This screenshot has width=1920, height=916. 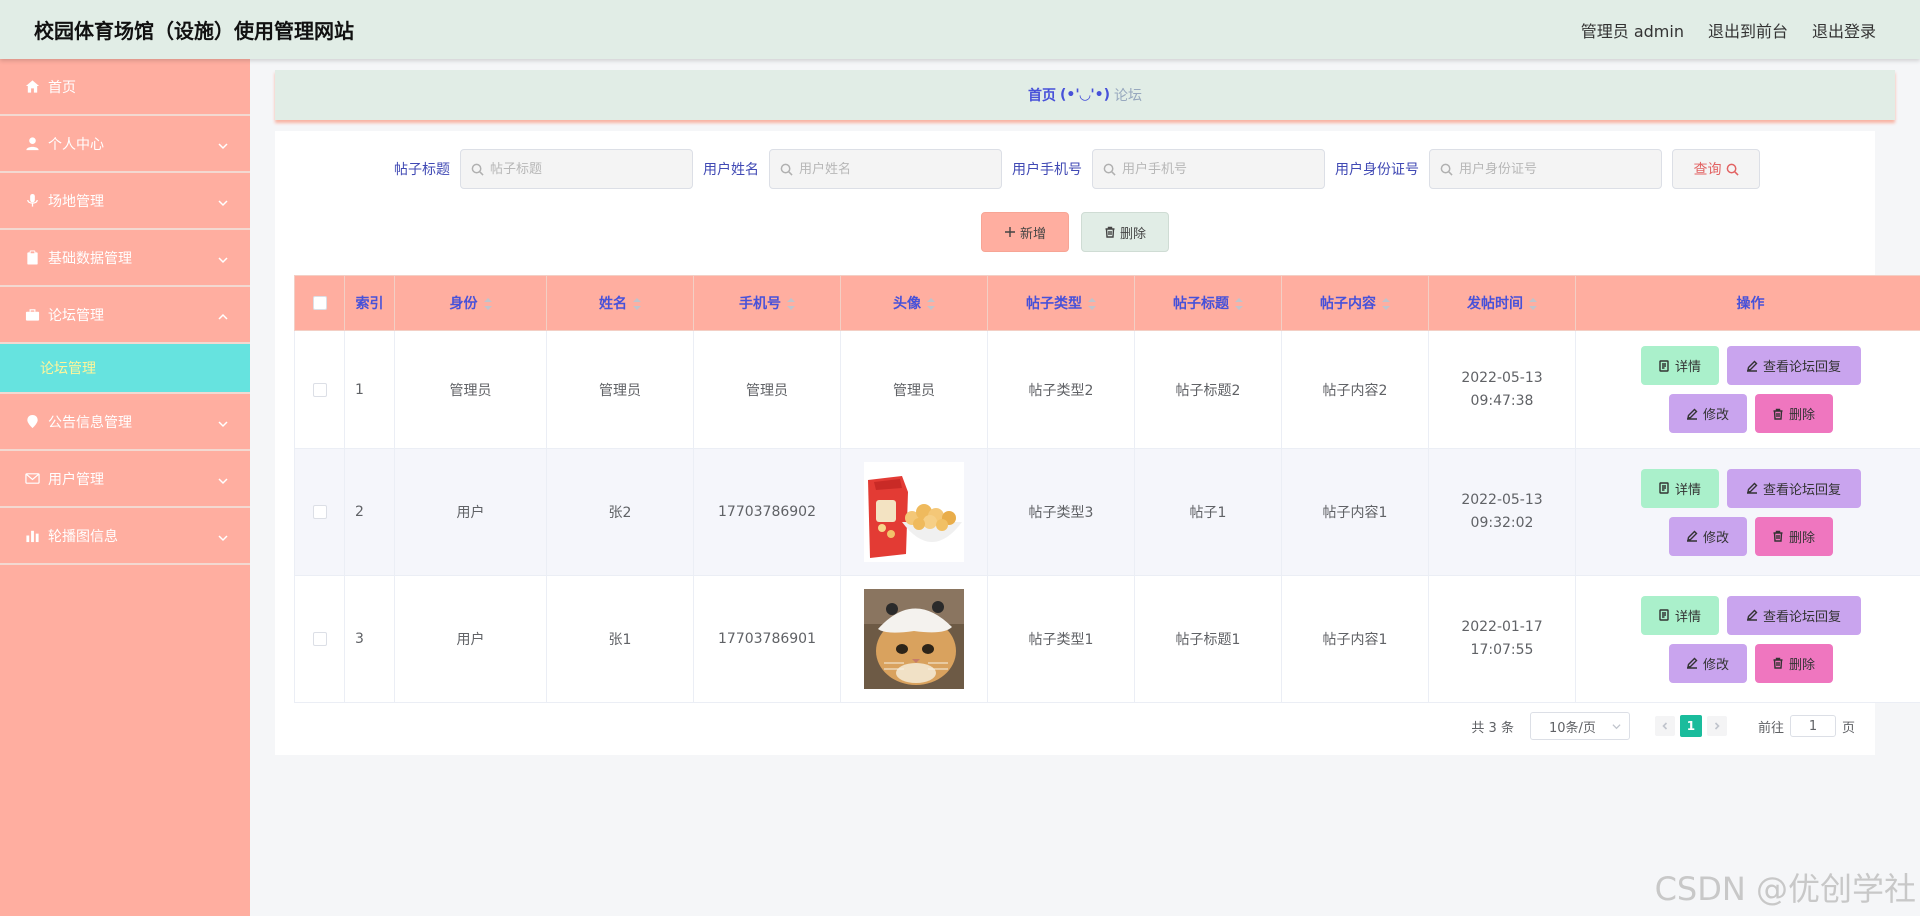 I want to click on column-header-title: 帖子标题, so click(x=1208, y=303).